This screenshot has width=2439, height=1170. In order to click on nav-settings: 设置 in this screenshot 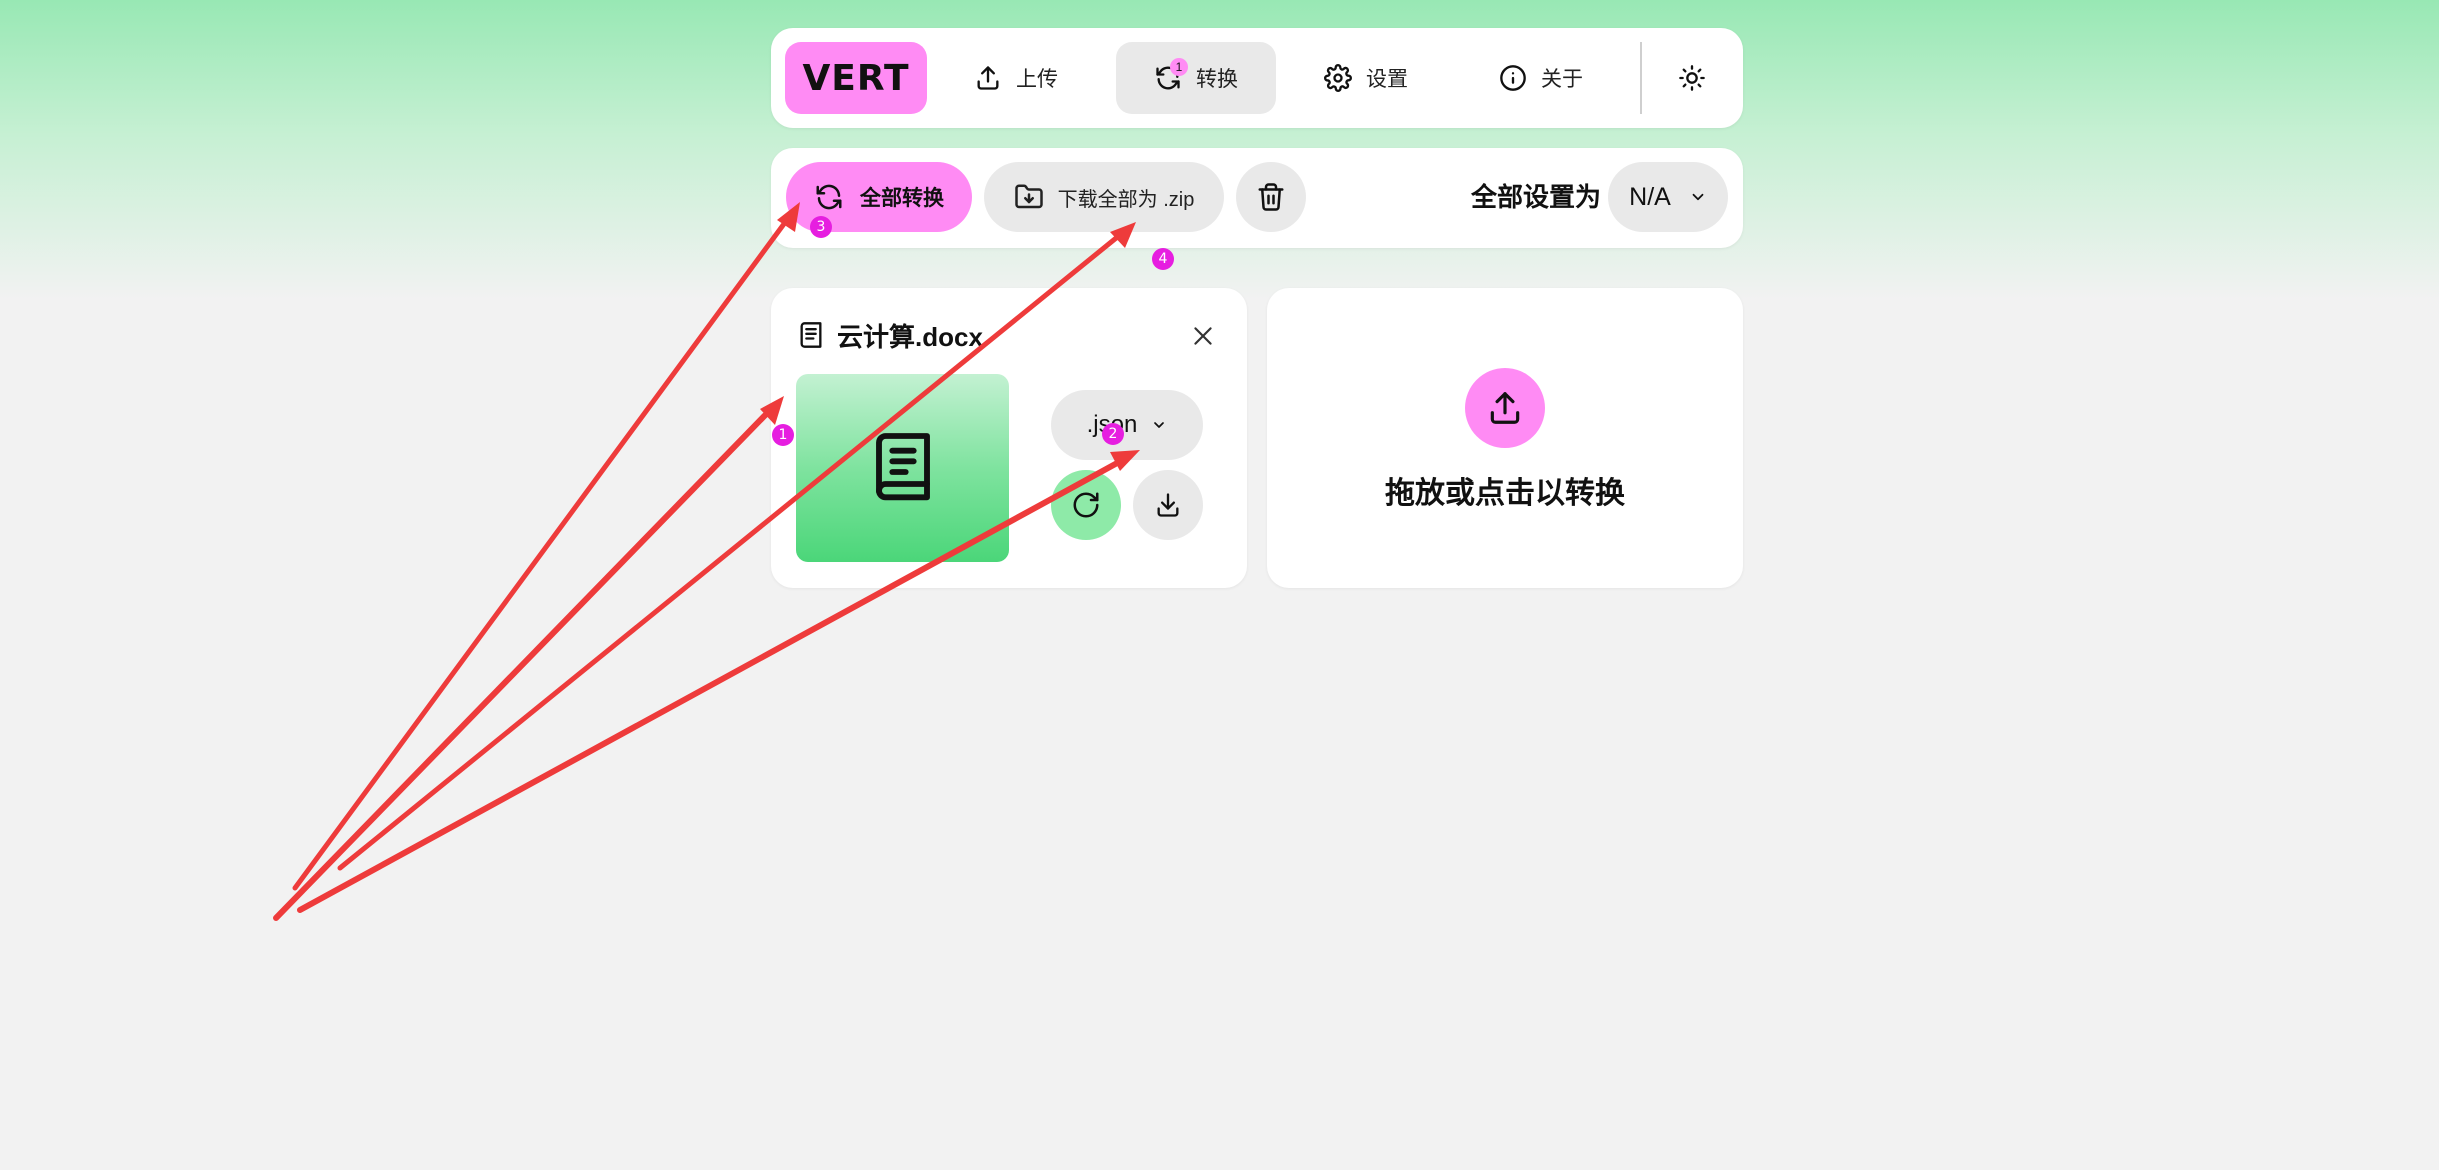, I will do `click(1366, 78)`.